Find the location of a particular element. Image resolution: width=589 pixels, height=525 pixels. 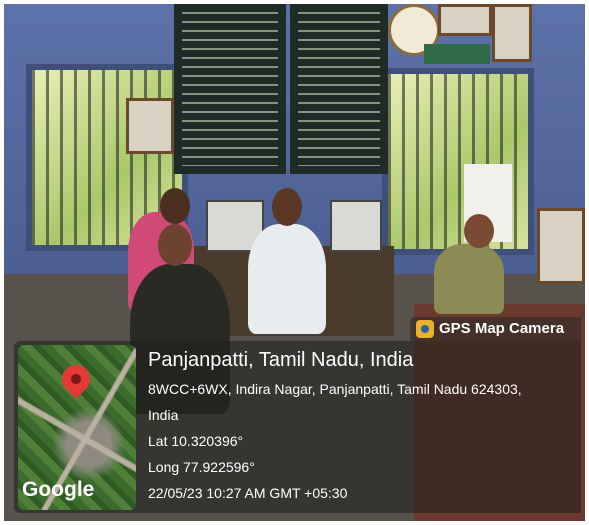

location-title: Panjanpatti, Tamil Nadu, India is located at coordinates (281, 360).